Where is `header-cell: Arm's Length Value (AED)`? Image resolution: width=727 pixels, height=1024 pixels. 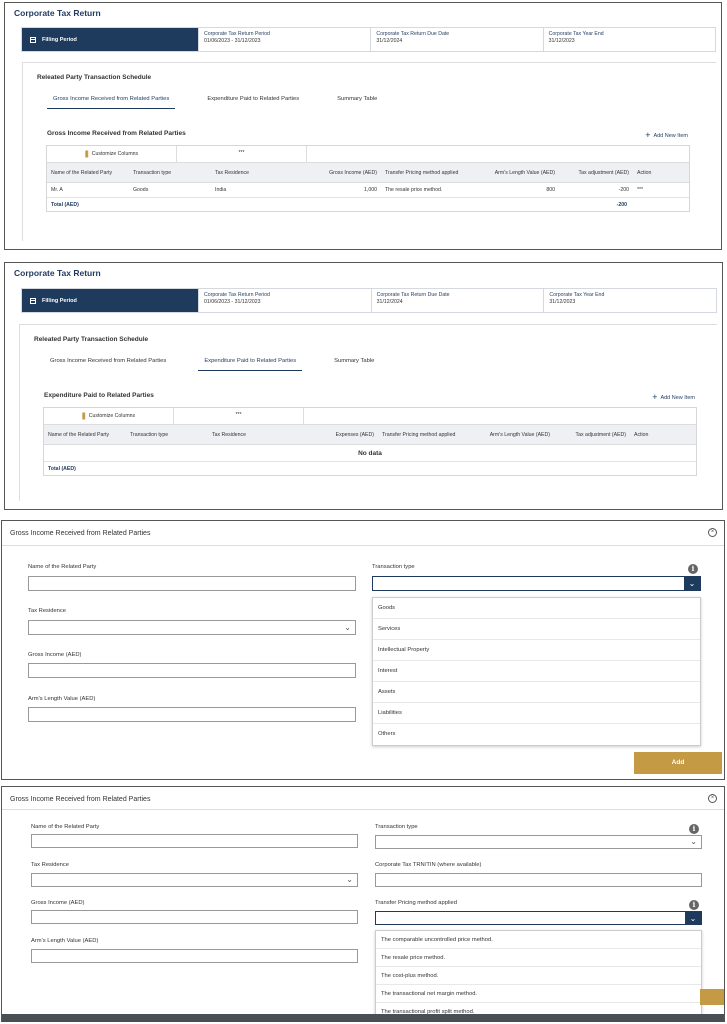 header-cell: Arm's Length Value (AED) is located at coordinates (519, 434).